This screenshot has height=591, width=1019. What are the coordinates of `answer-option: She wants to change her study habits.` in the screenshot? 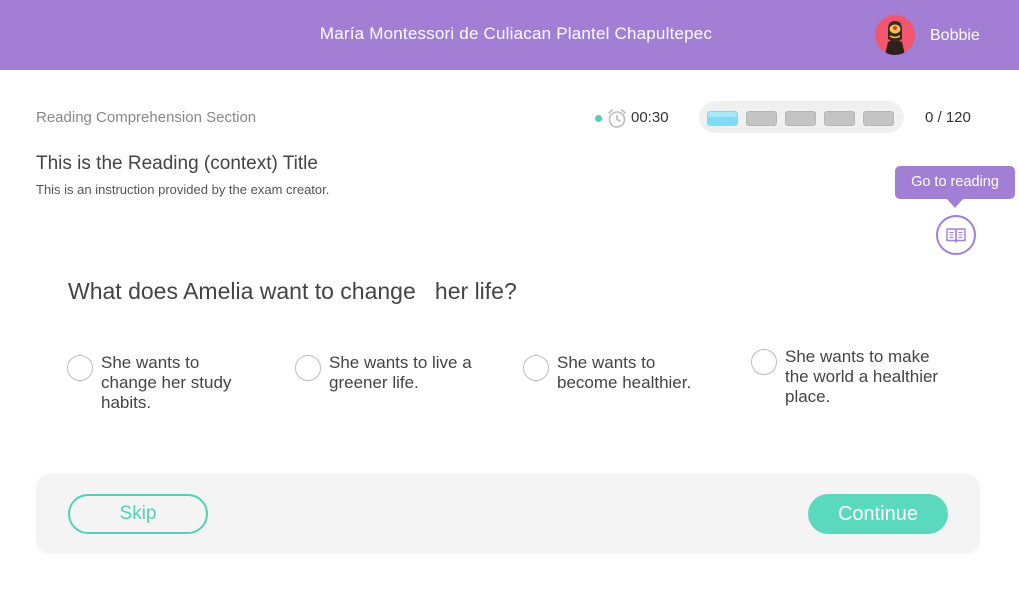 It's located at (159, 383).